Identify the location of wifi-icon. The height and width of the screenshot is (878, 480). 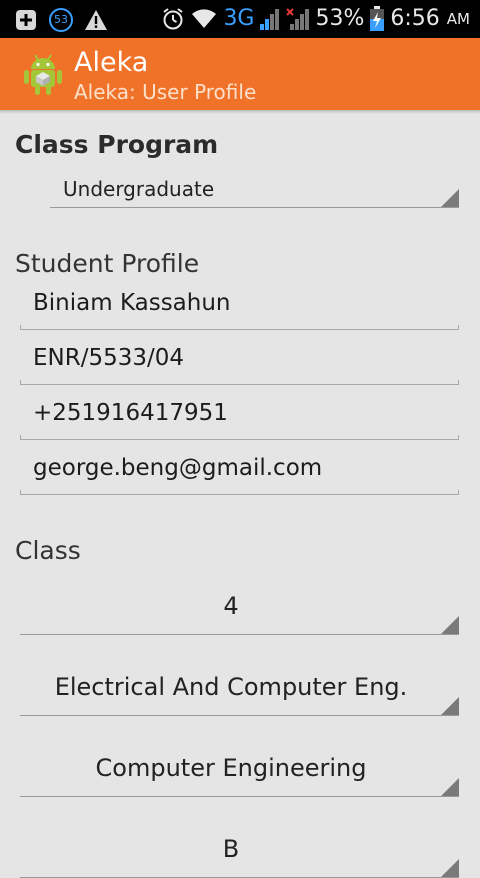
(204, 18).